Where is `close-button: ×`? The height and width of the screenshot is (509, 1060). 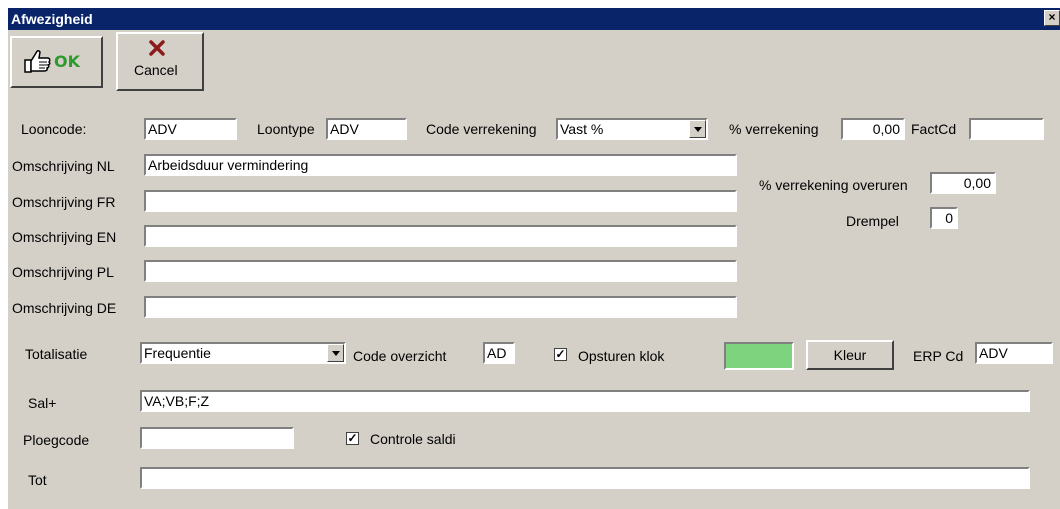
close-button: × is located at coordinates (1052, 18).